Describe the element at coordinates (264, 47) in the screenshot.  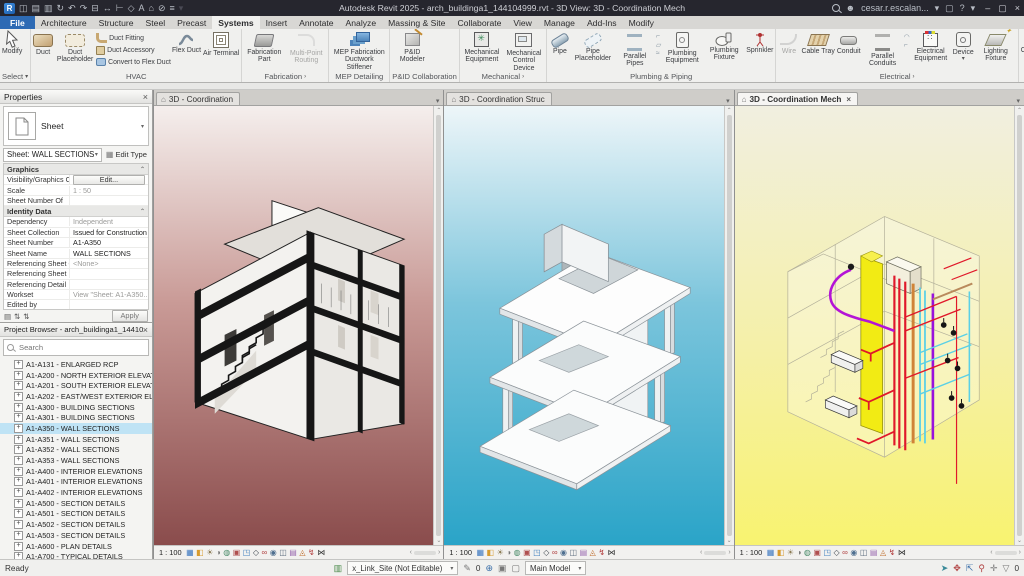
I see `fabrication-part-button: Fabrication Part` at that location.